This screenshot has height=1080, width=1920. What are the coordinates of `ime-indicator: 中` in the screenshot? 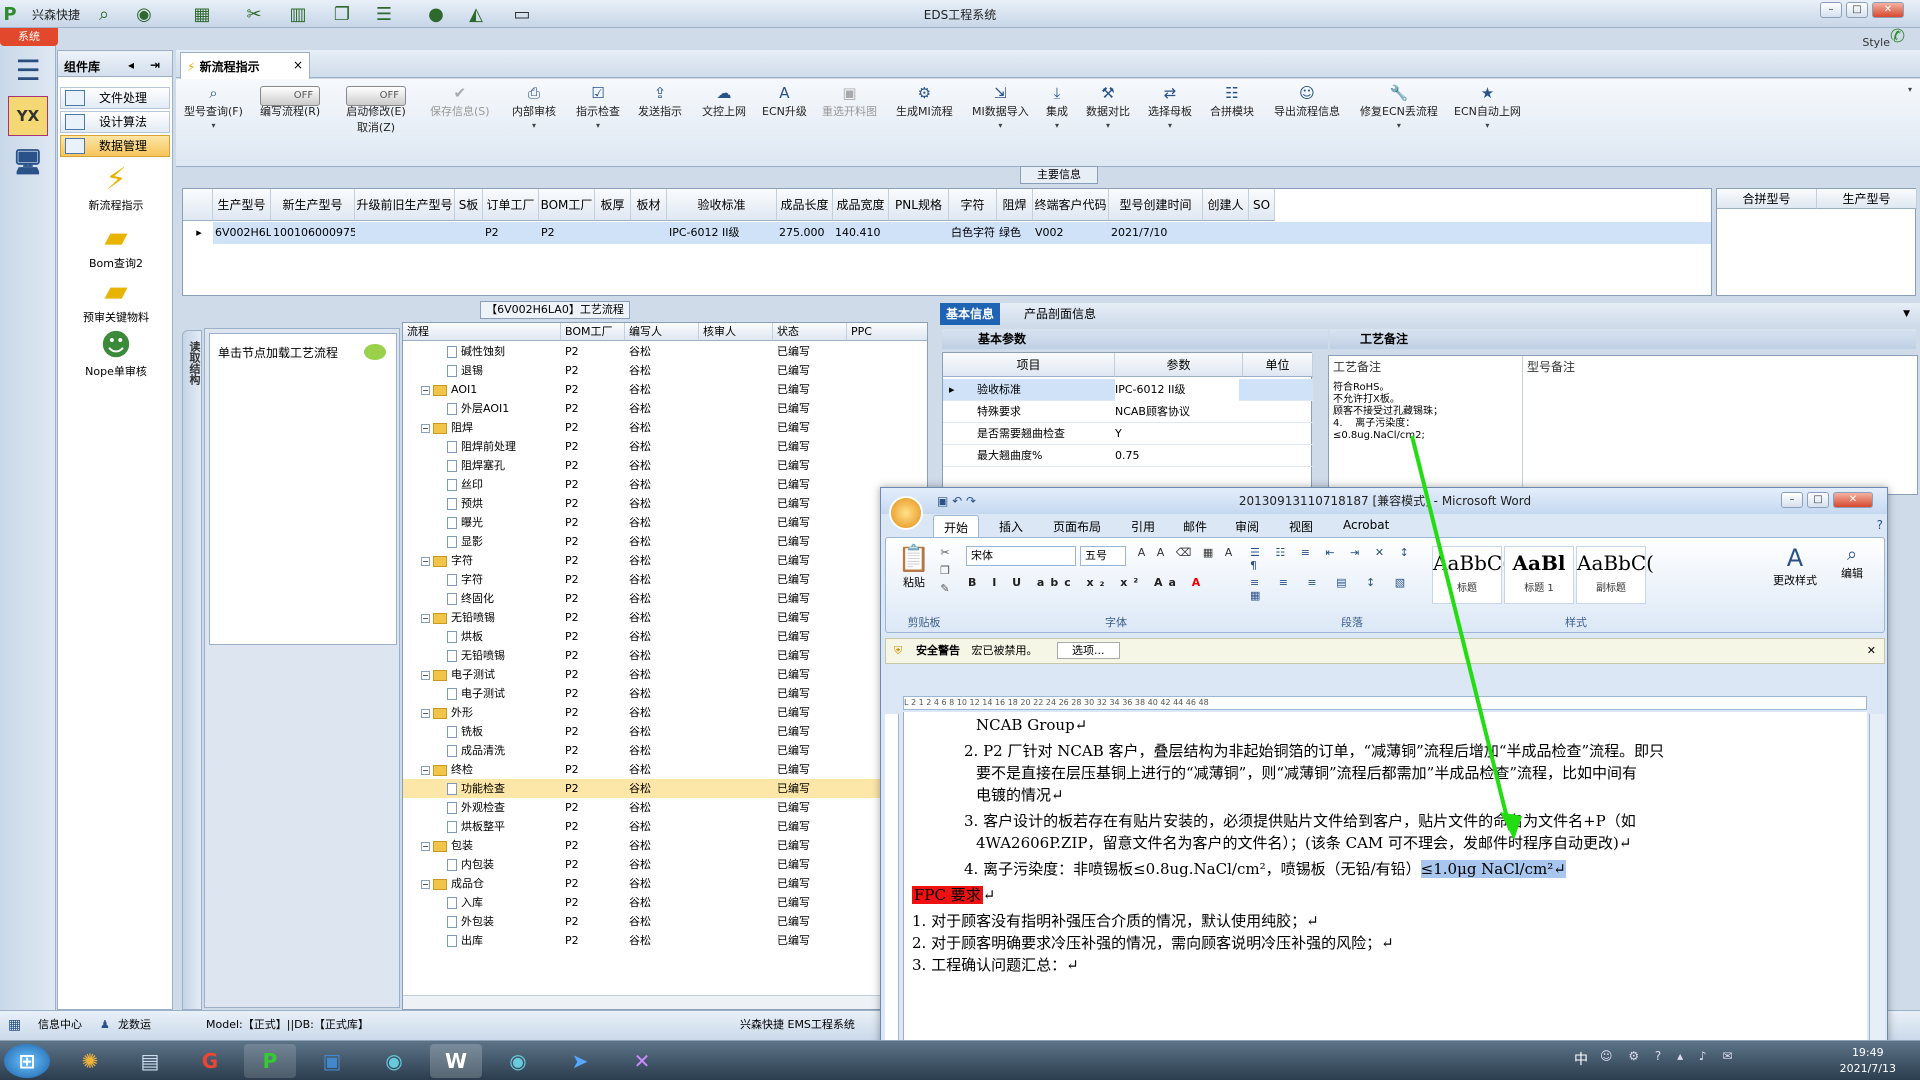 It's located at (1581, 1059).